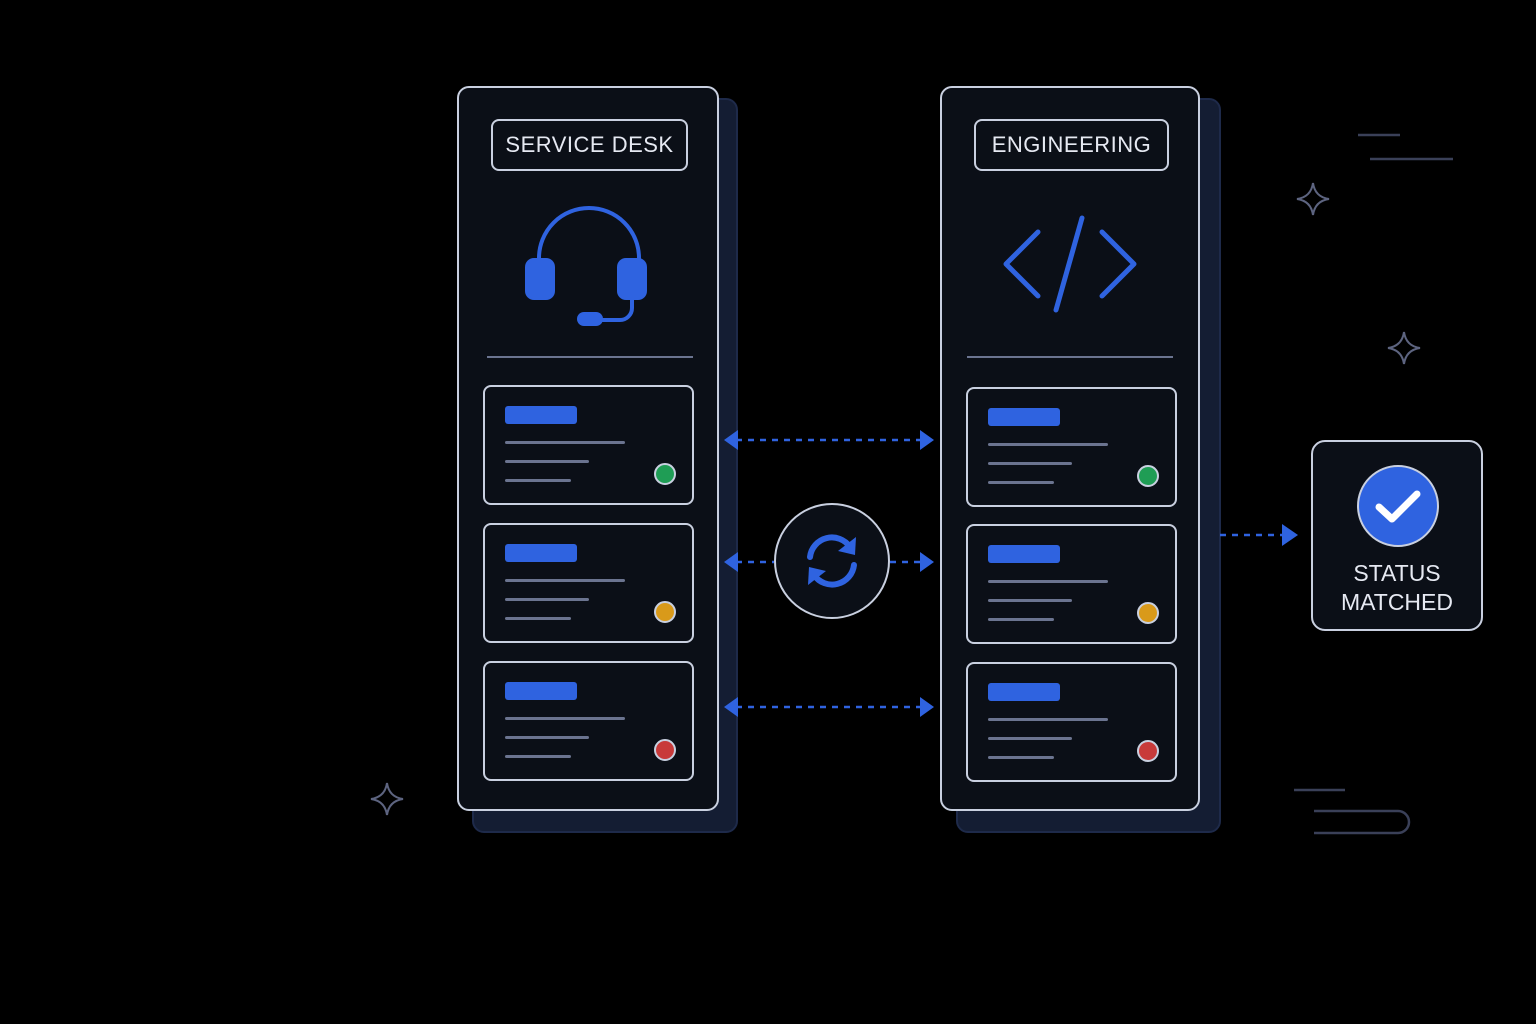  Describe the element at coordinates (586, 266) in the screenshot. I see `headset-icon` at that location.